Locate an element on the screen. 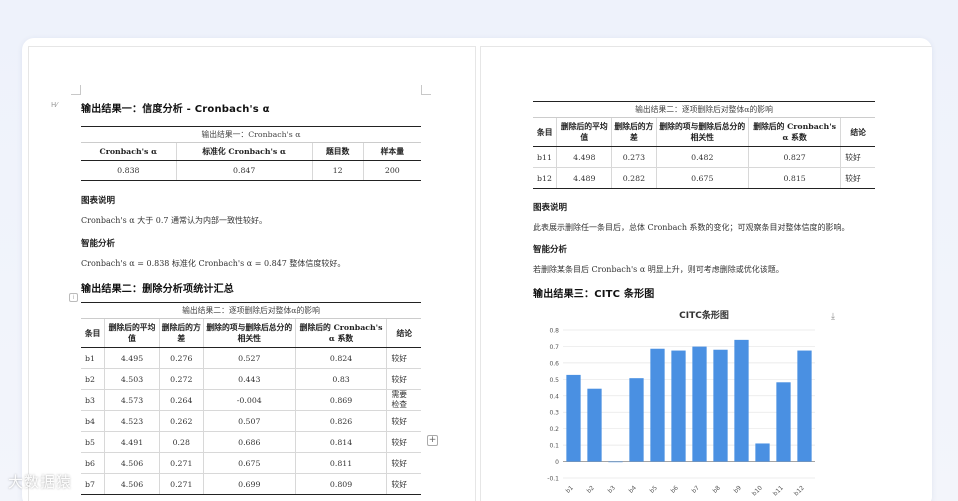 This screenshot has height=501, width=958. table-cell: b1 is located at coordinates (93, 358).